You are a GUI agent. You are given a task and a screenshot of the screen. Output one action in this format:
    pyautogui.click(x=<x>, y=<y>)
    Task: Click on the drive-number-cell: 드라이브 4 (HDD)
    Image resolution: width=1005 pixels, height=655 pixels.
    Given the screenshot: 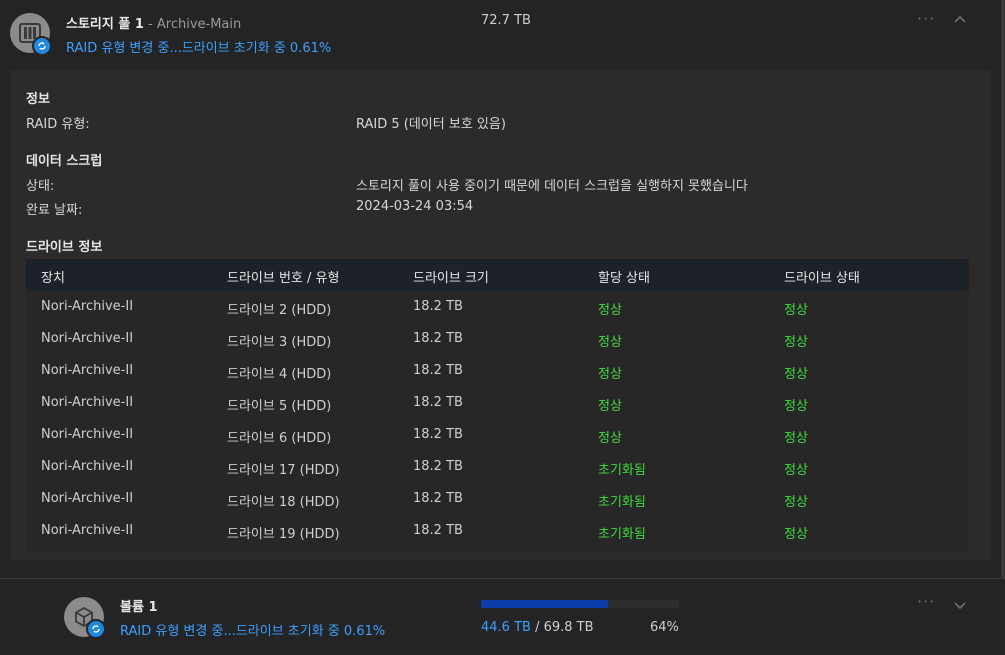 What is the action you would take?
    pyautogui.click(x=279, y=374)
    